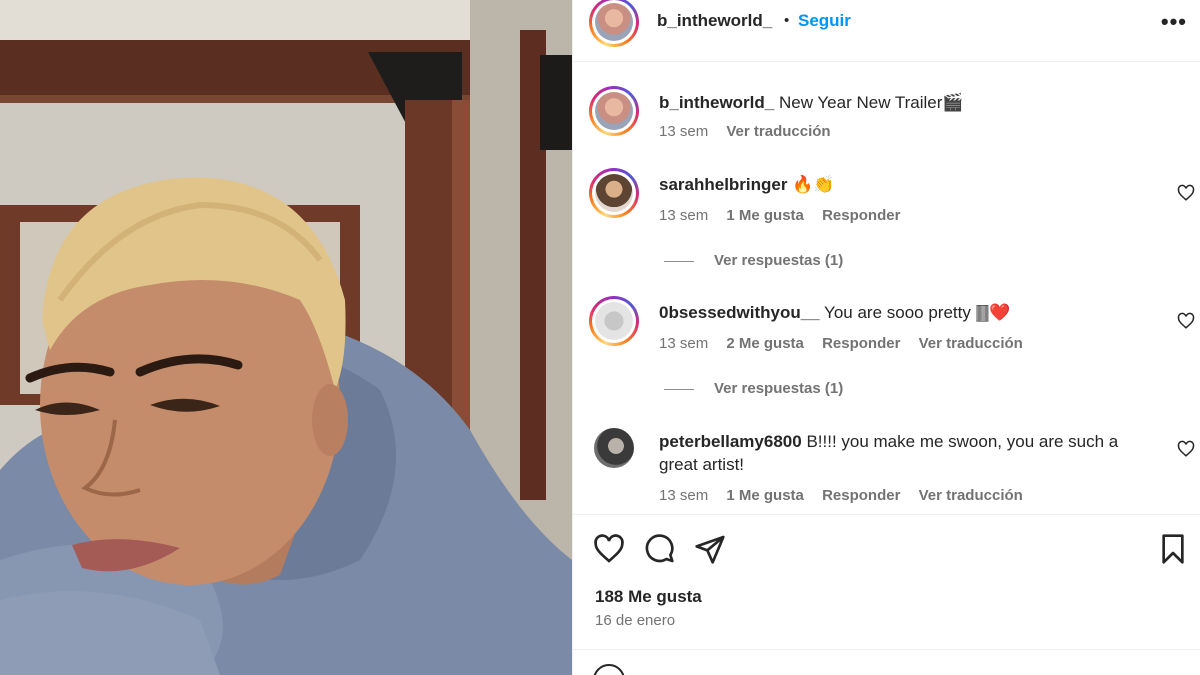 The width and height of the screenshot is (1200, 675). What do you see at coordinates (886, 594) in the screenshot?
I see `action-bar: 188 Me gusta 16 de enero` at bounding box center [886, 594].